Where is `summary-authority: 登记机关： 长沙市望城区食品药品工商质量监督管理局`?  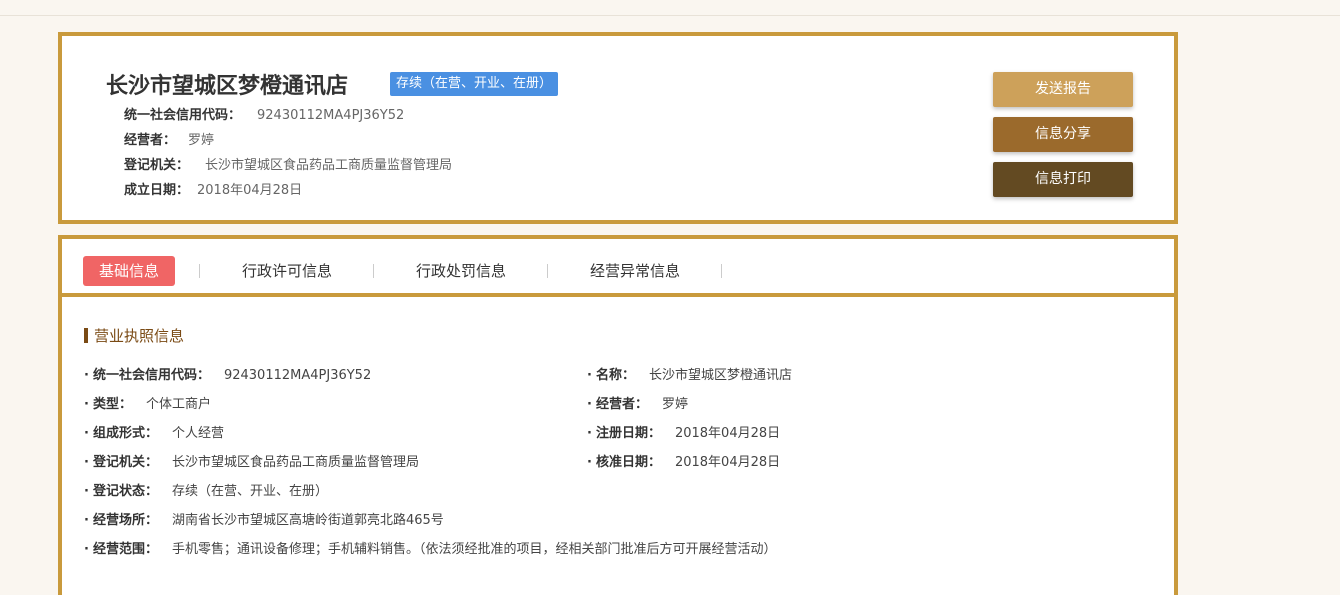
summary-authority: 登记机关： 长沙市望城区食品药品工商质量监督管理局 is located at coordinates (288, 163).